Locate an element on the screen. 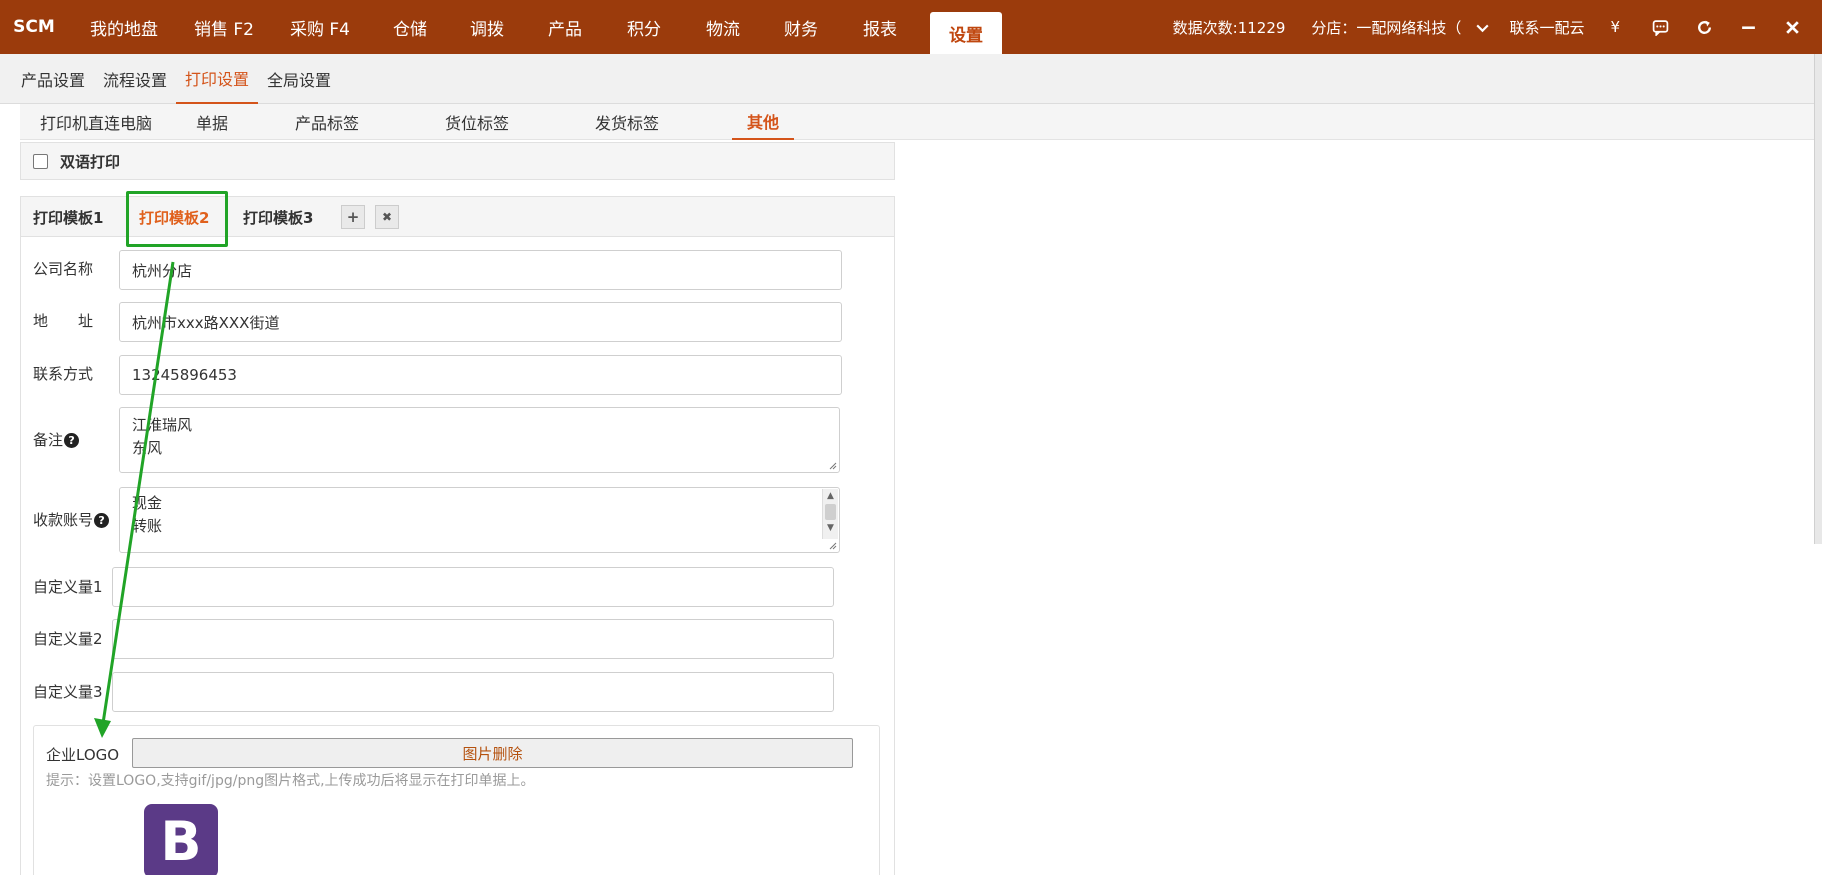 The image size is (1822, 875). address-label: 地 址 is located at coordinates (63, 321).